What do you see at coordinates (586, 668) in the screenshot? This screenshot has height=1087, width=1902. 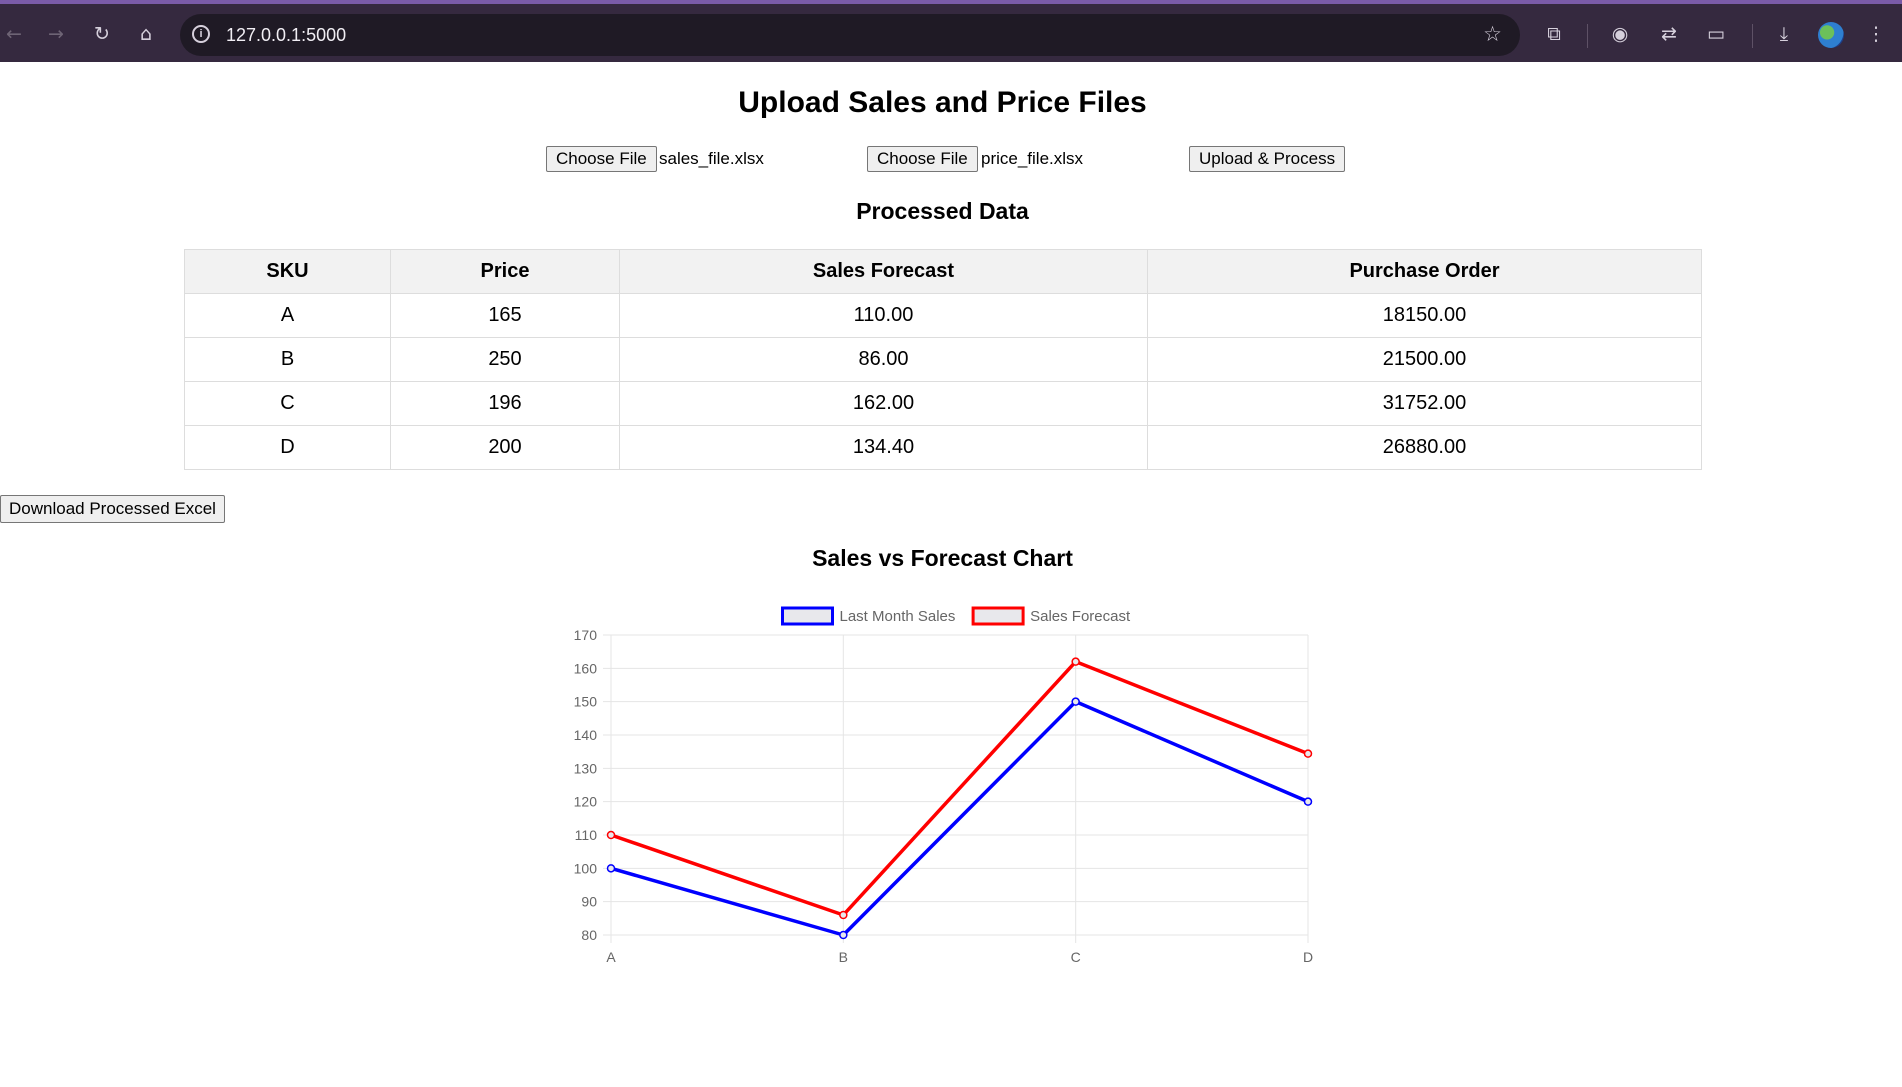 I see `y-tick-label: 160` at bounding box center [586, 668].